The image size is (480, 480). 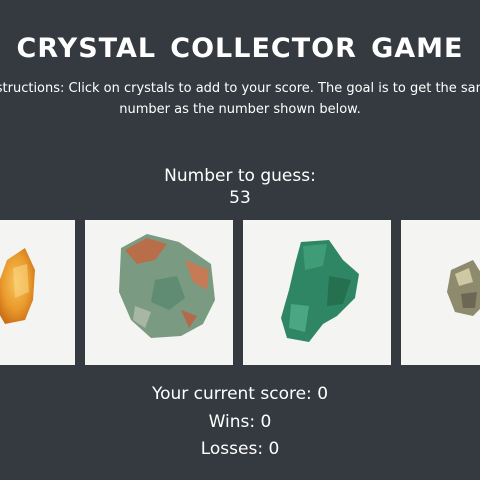 What do you see at coordinates (240, 198) in the screenshot?
I see `target-number: 53` at bounding box center [240, 198].